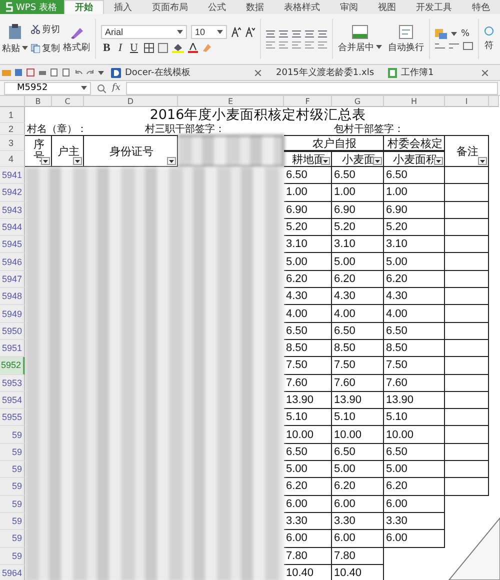 This screenshot has width=500, height=580. What do you see at coordinates (131, 101) in the screenshot?
I see `column-header: D` at bounding box center [131, 101].